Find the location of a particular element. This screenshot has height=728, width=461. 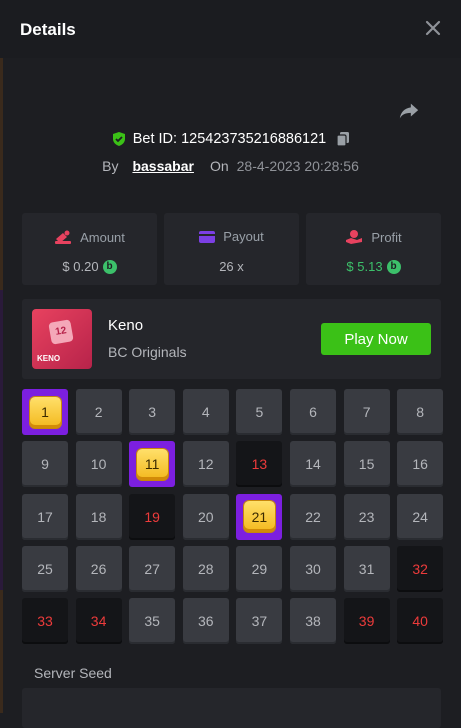

keno-cell: 3 is located at coordinates (152, 412).